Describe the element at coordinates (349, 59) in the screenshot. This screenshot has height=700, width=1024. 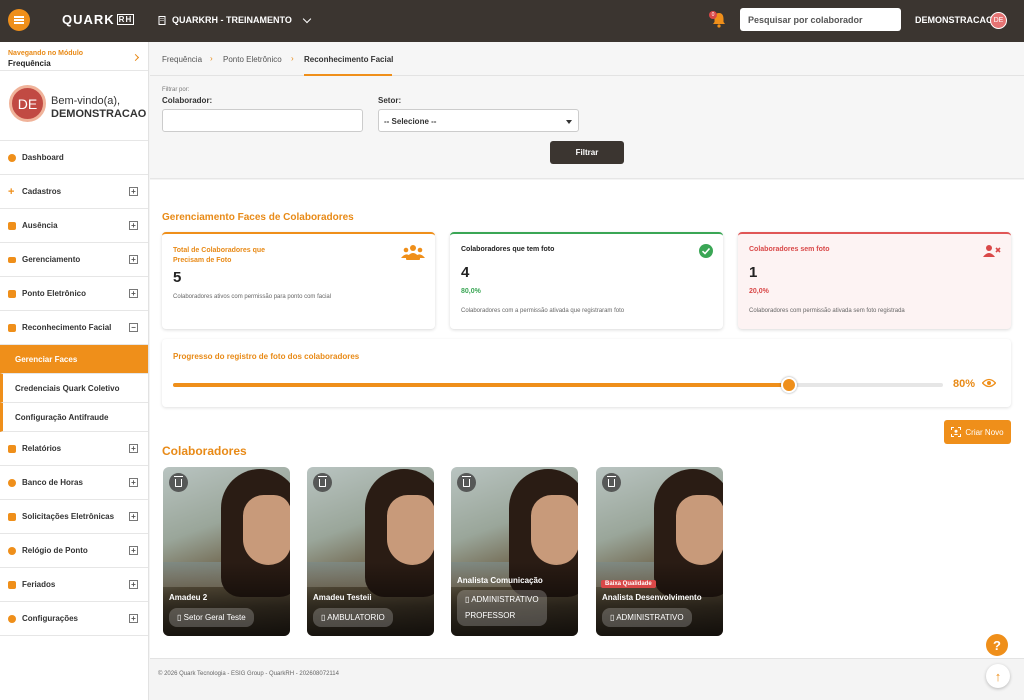
I see `breadcrumb-current: Reconhecimento Facial` at that location.